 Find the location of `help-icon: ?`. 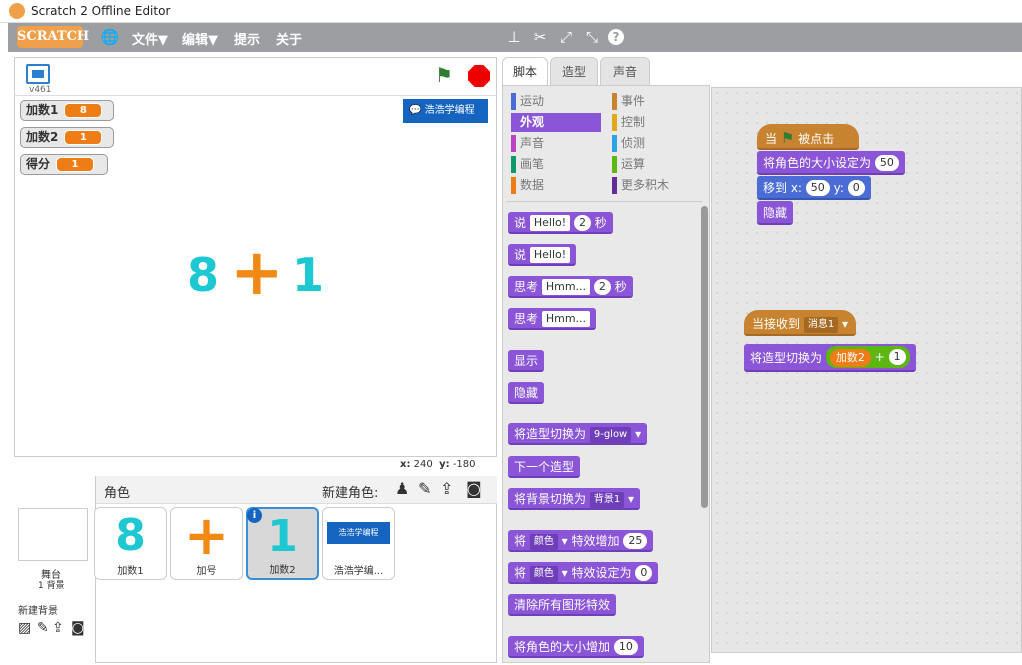

help-icon: ? is located at coordinates (616, 37).